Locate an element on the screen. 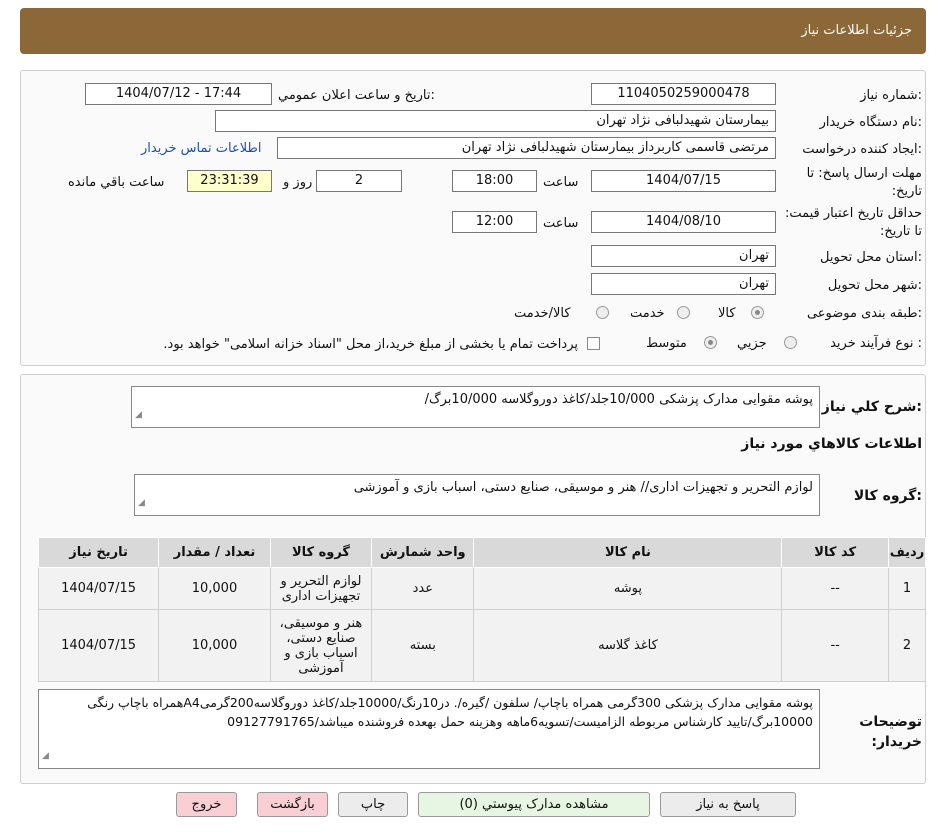 The width and height of the screenshot is (944, 836). col-header-item-name: نام کالا is located at coordinates (628, 552).